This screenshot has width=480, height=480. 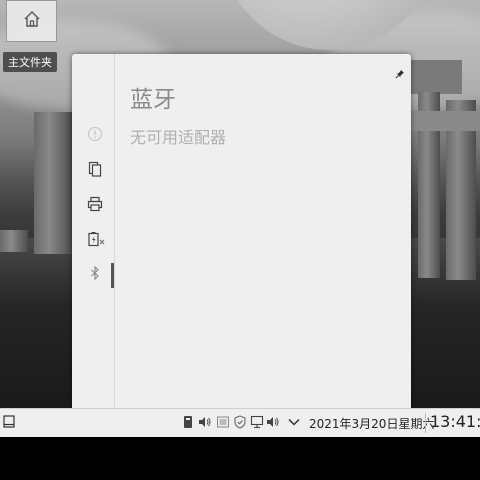 I want to click on clipboard-icon, so click(x=95, y=171).